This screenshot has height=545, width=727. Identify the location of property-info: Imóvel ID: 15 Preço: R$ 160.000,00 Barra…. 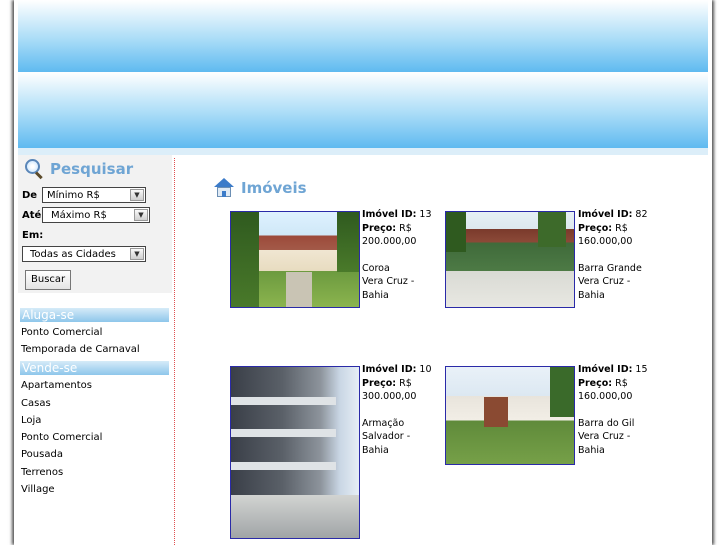
(613, 410).